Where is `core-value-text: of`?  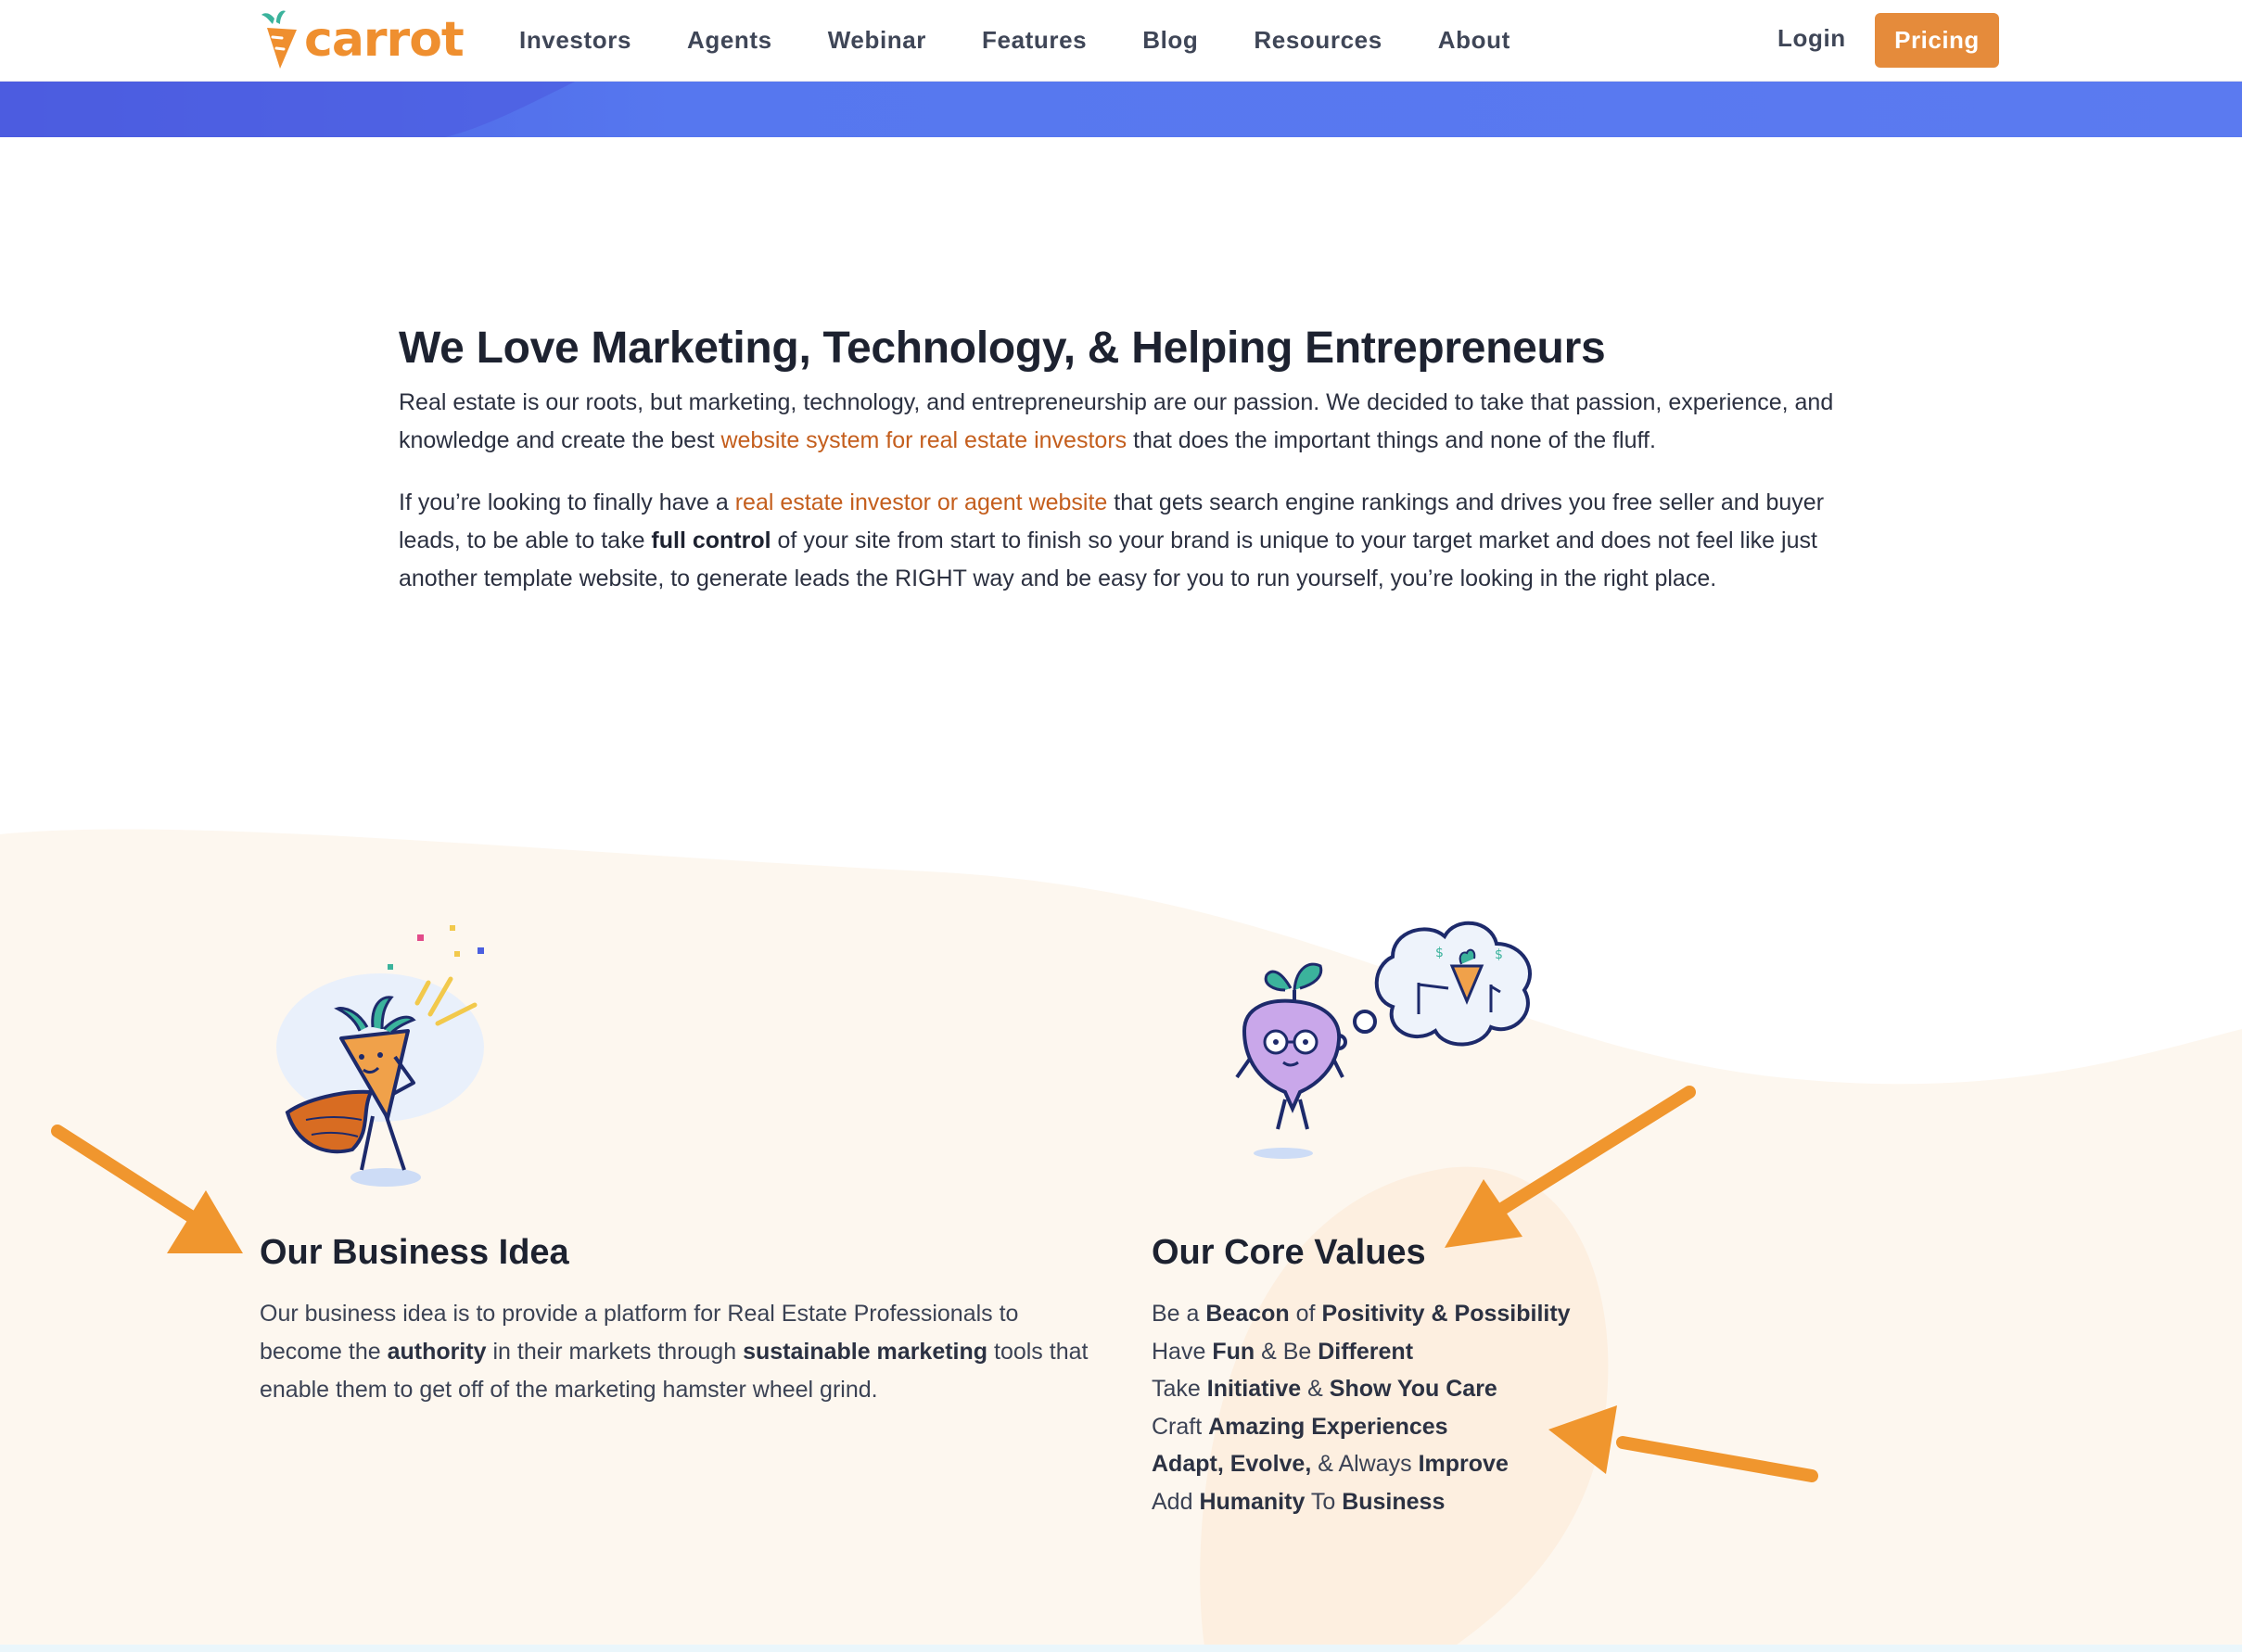
core-value-text: of is located at coordinates (1305, 1314).